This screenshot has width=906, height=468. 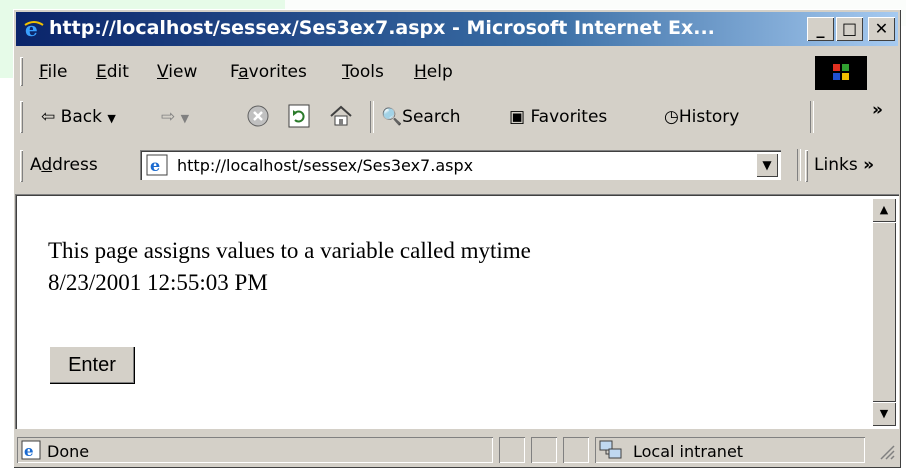 What do you see at coordinates (325, 165) in the screenshot?
I see `address-url: http://localhost/sessex/Ses3ex7.aspx` at bounding box center [325, 165].